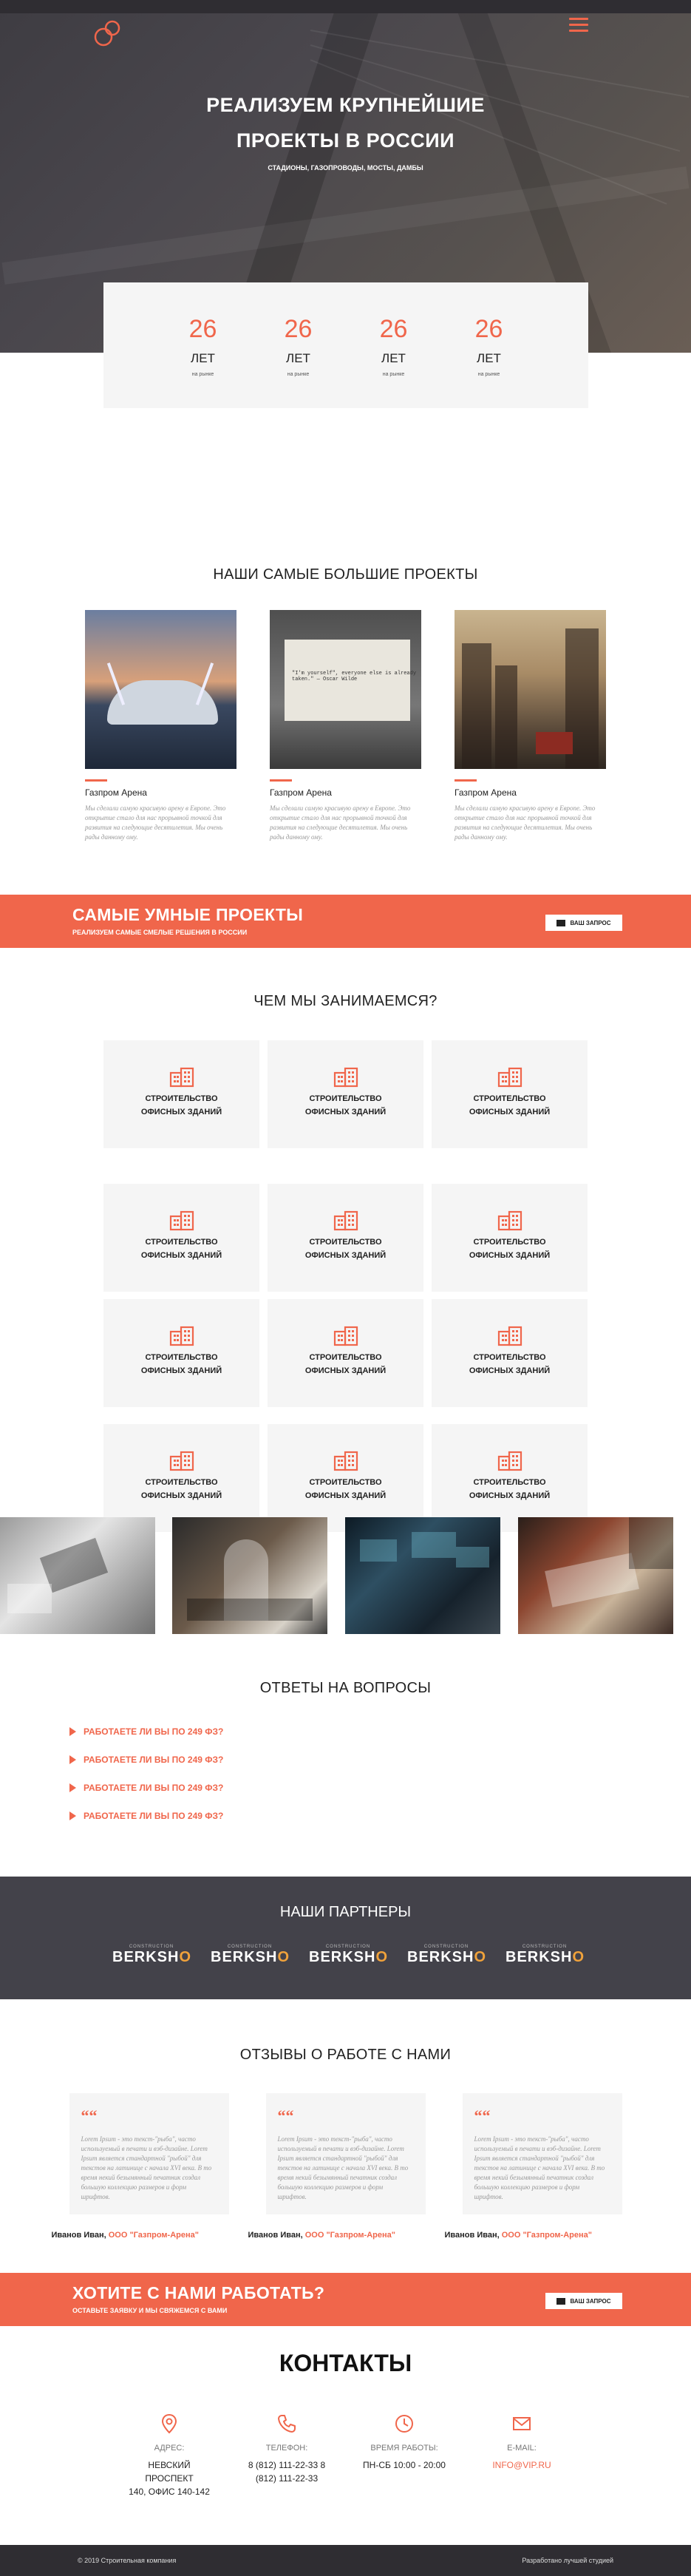 This screenshot has height=2576, width=691. What do you see at coordinates (287, 2424) in the screenshot?
I see `phone-icon` at bounding box center [287, 2424].